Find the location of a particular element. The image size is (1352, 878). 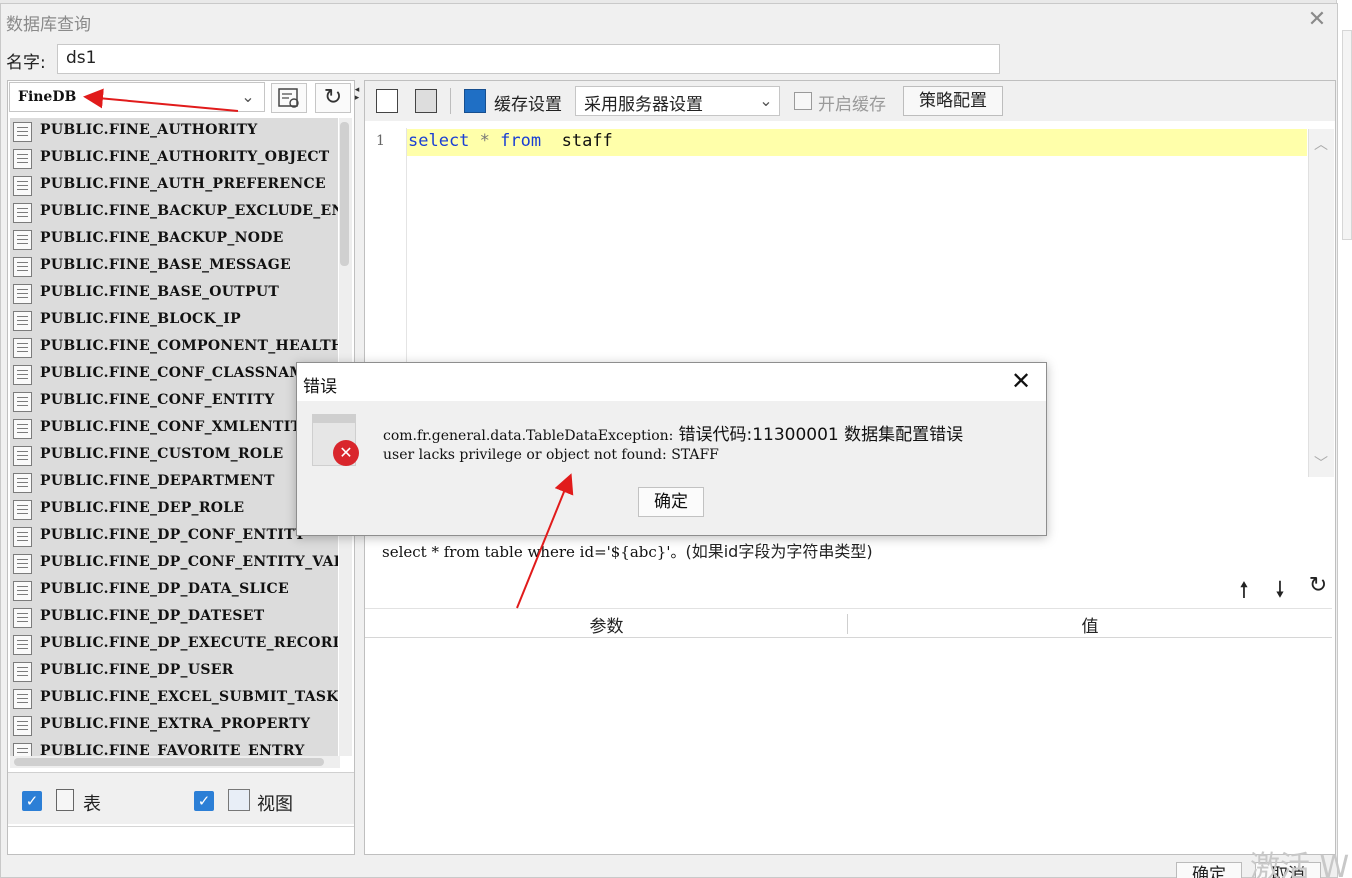

table-name: PUBLIC.FINE_BASE_MESSAGE is located at coordinates (165, 265).